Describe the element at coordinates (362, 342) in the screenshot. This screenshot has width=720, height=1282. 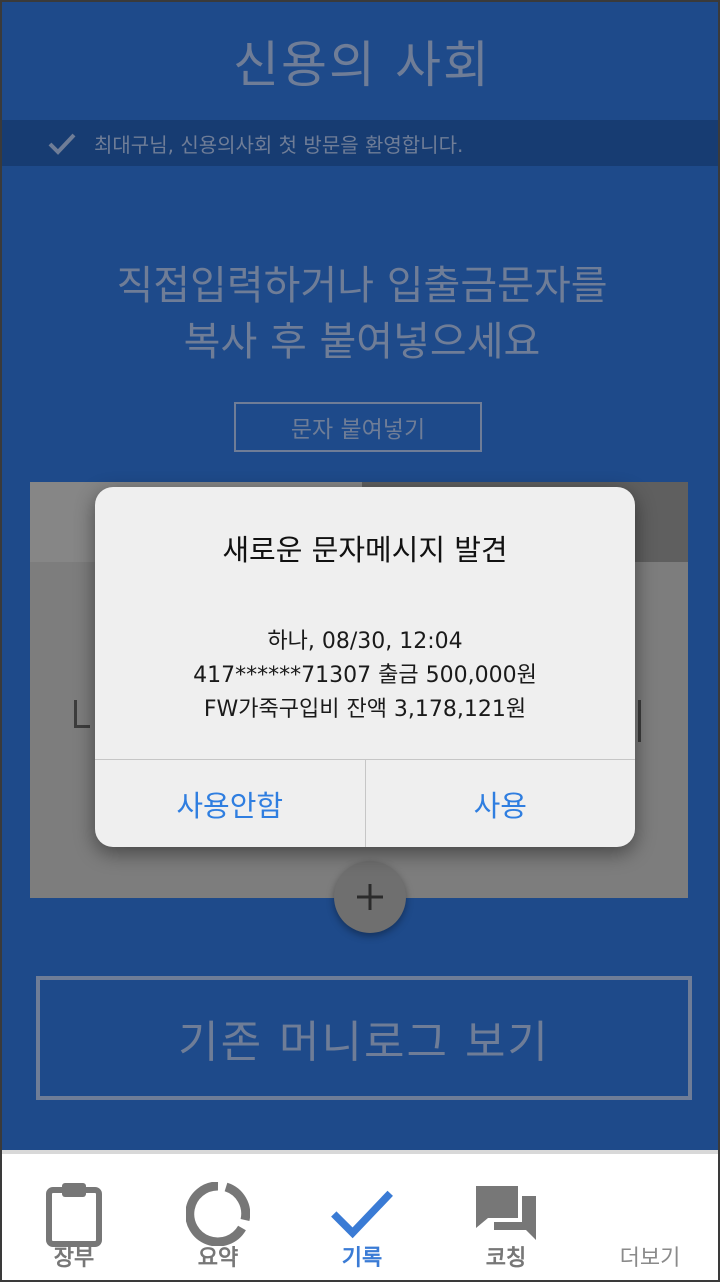
I see `instruction-line-2: 복사 후 붙여넣으세요` at that location.